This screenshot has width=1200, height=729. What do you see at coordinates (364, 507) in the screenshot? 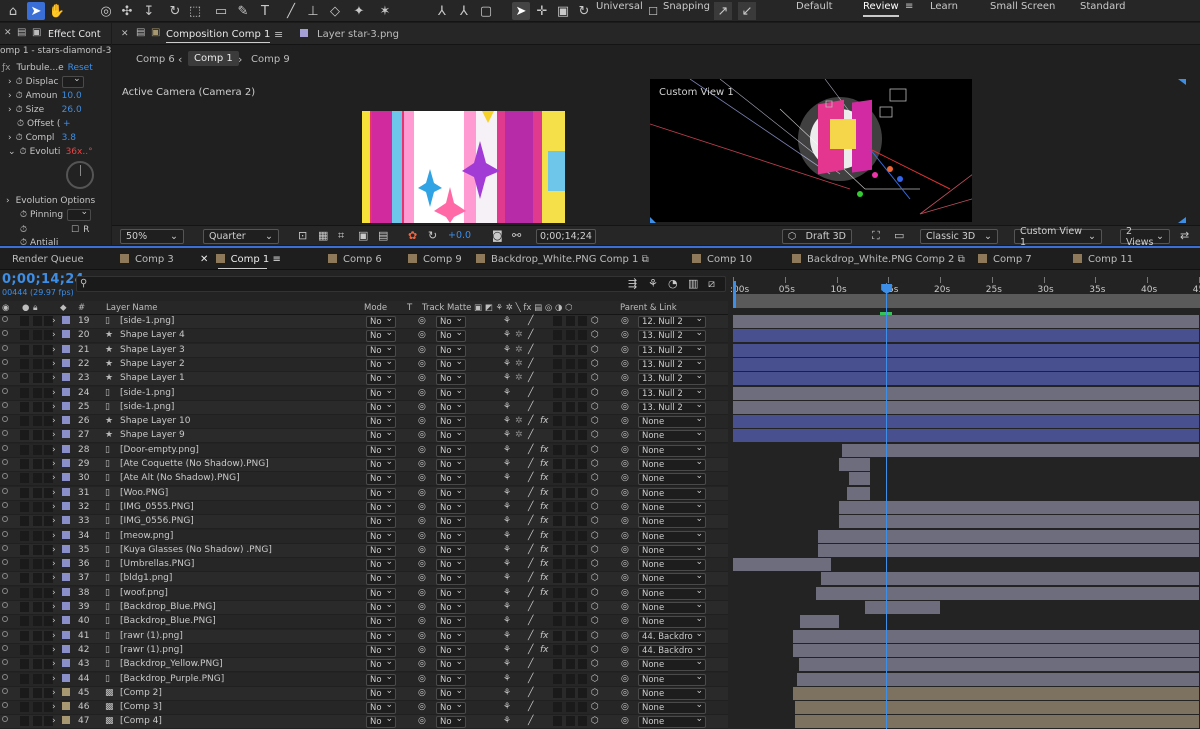
I see `layer-row: › 32 ▯ [IMG_0555.PNG] No ◎ No ⚘ ╱ fx ⬡ ◎ None` at bounding box center [364, 507].